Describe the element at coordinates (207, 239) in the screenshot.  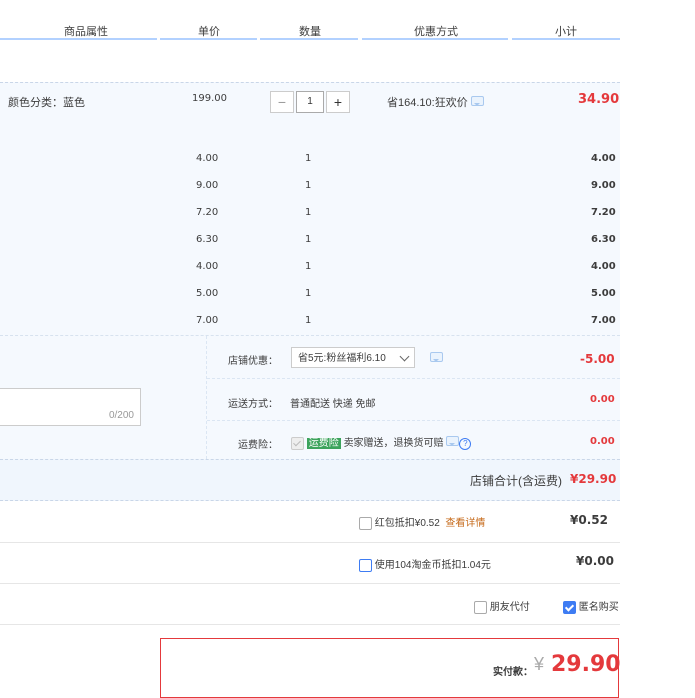
I see `sub-item-price: 6.30` at that location.